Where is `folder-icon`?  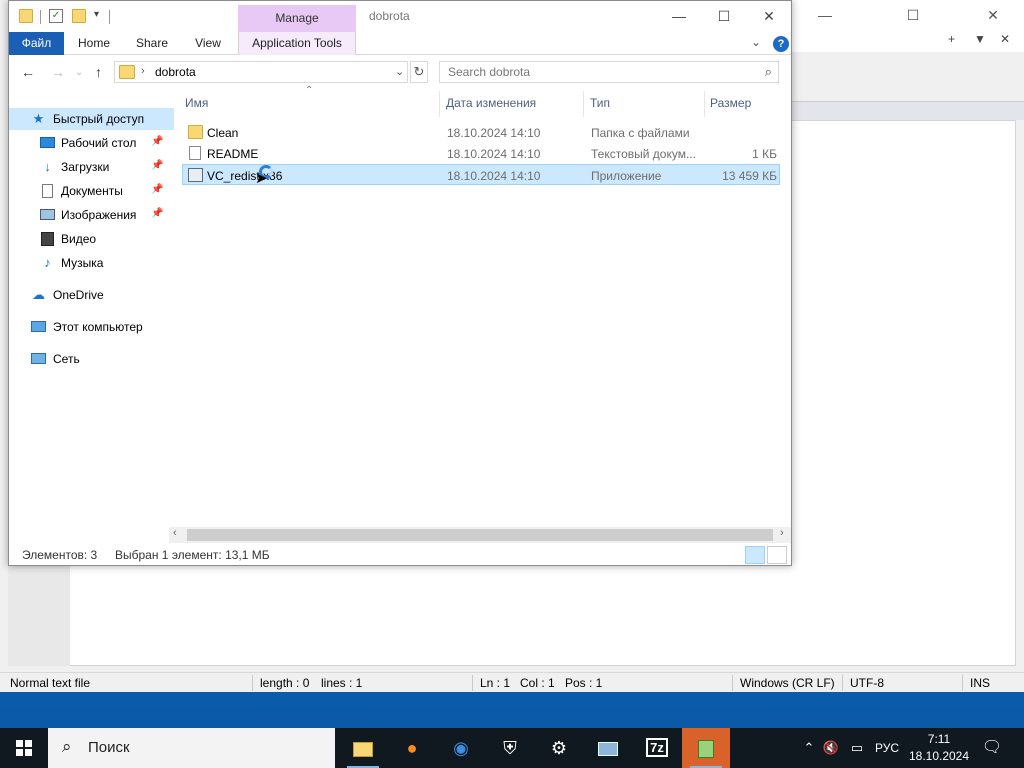
folder-icon is located at coordinates (26, 16).